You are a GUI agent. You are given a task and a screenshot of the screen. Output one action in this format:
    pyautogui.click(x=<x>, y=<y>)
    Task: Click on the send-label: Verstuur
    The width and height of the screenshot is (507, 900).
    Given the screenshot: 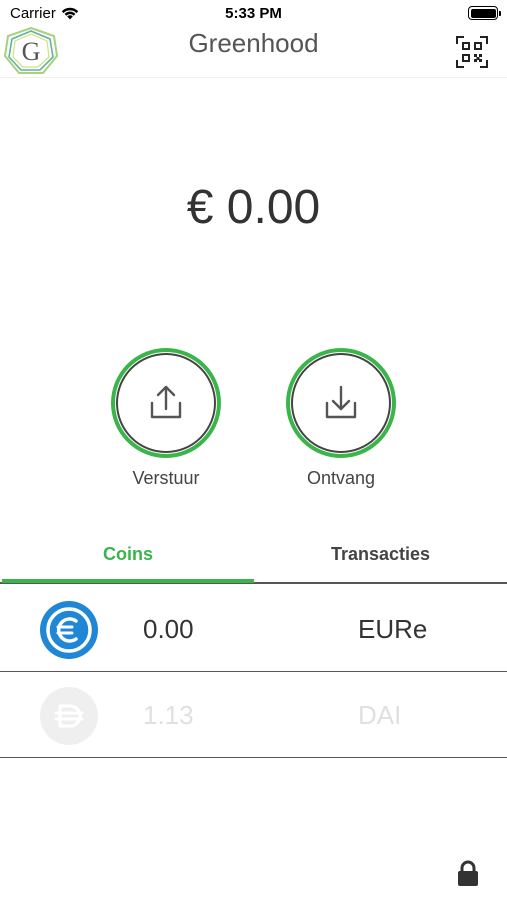 What is the action you would take?
    pyautogui.click(x=166, y=478)
    